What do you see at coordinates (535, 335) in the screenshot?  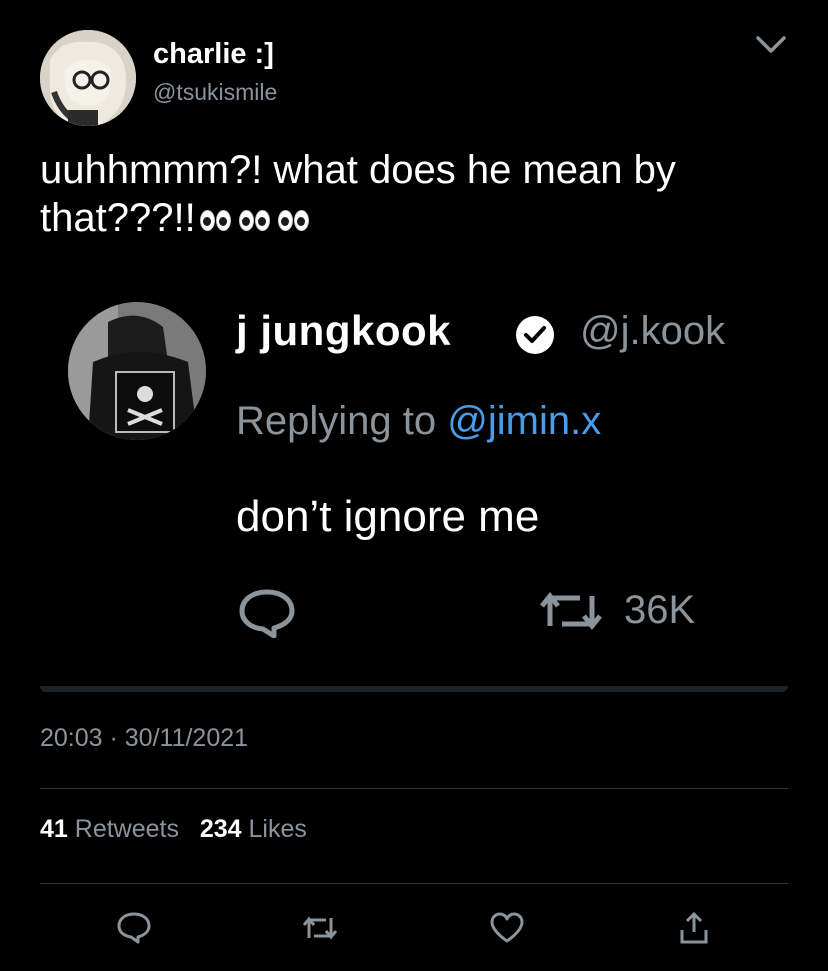 I see `verified-badge-icon` at bounding box center [535, 335].